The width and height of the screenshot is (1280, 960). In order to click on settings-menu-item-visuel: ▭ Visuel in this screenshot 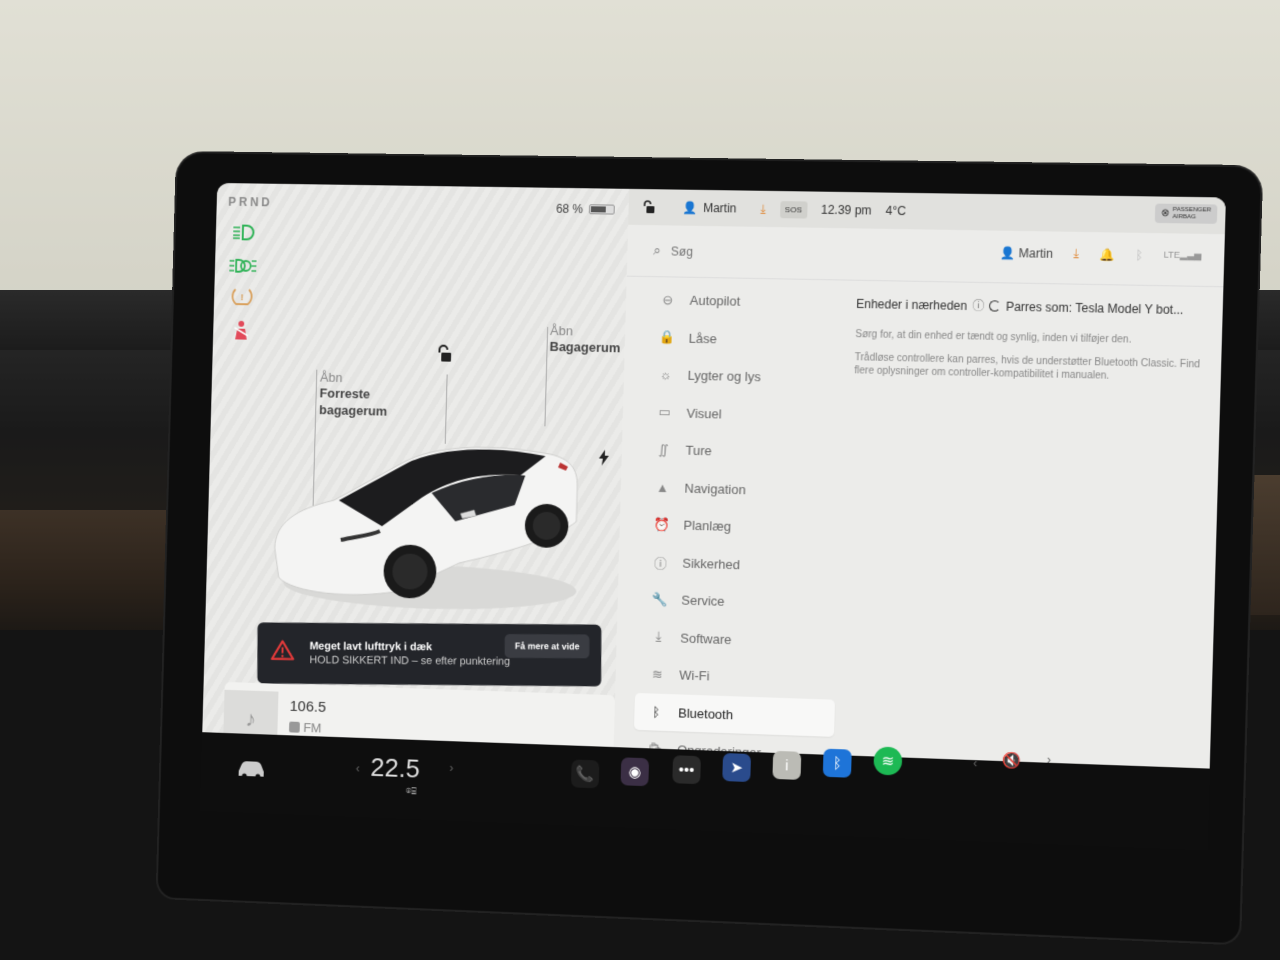, I will do `click(742, 414)`.